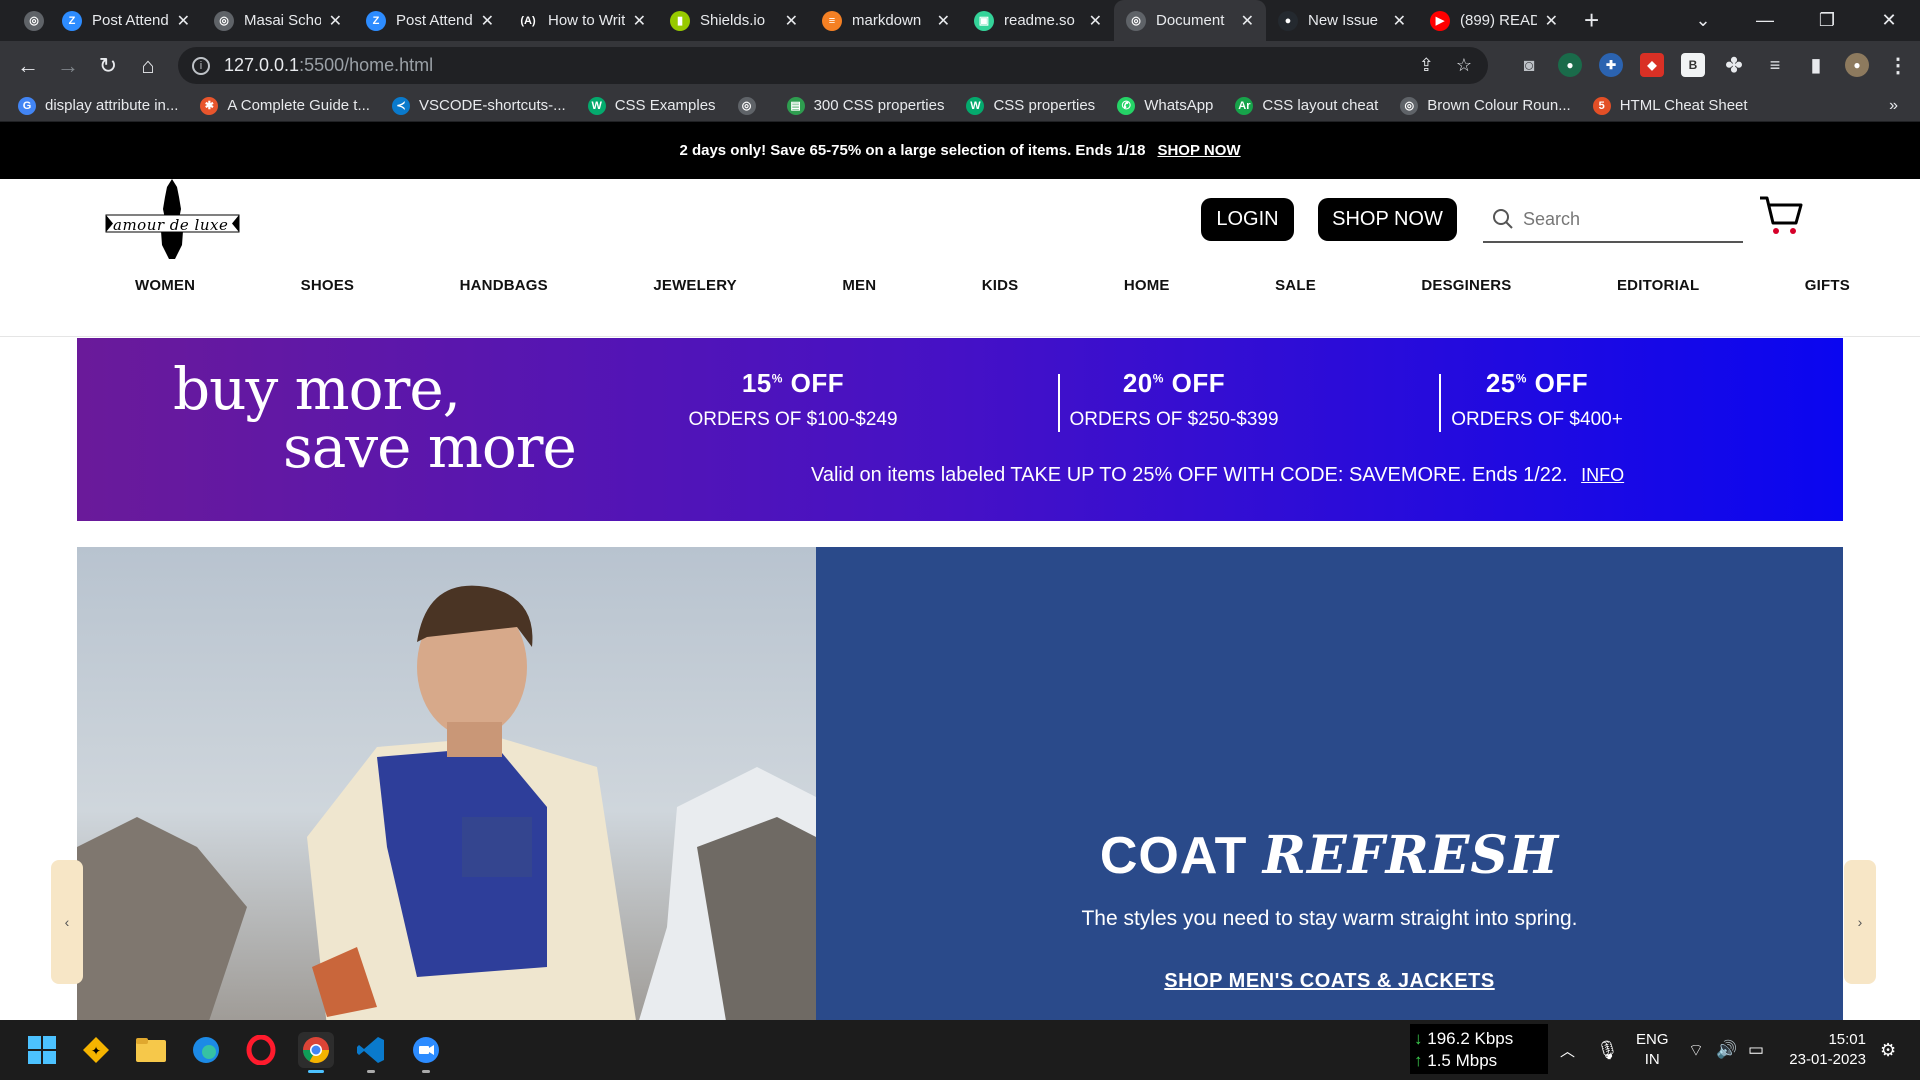  I want to click on tray-overflow-chevron-icon: ︿, so click(1567, 1050).